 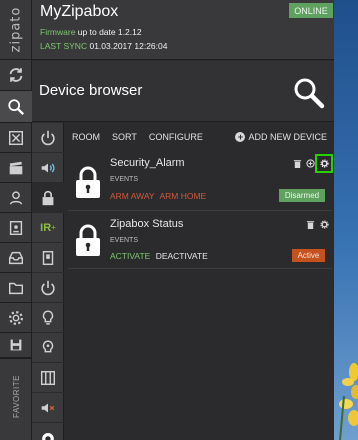 I want to click on inbox-icon, so click(x=16, y=257).